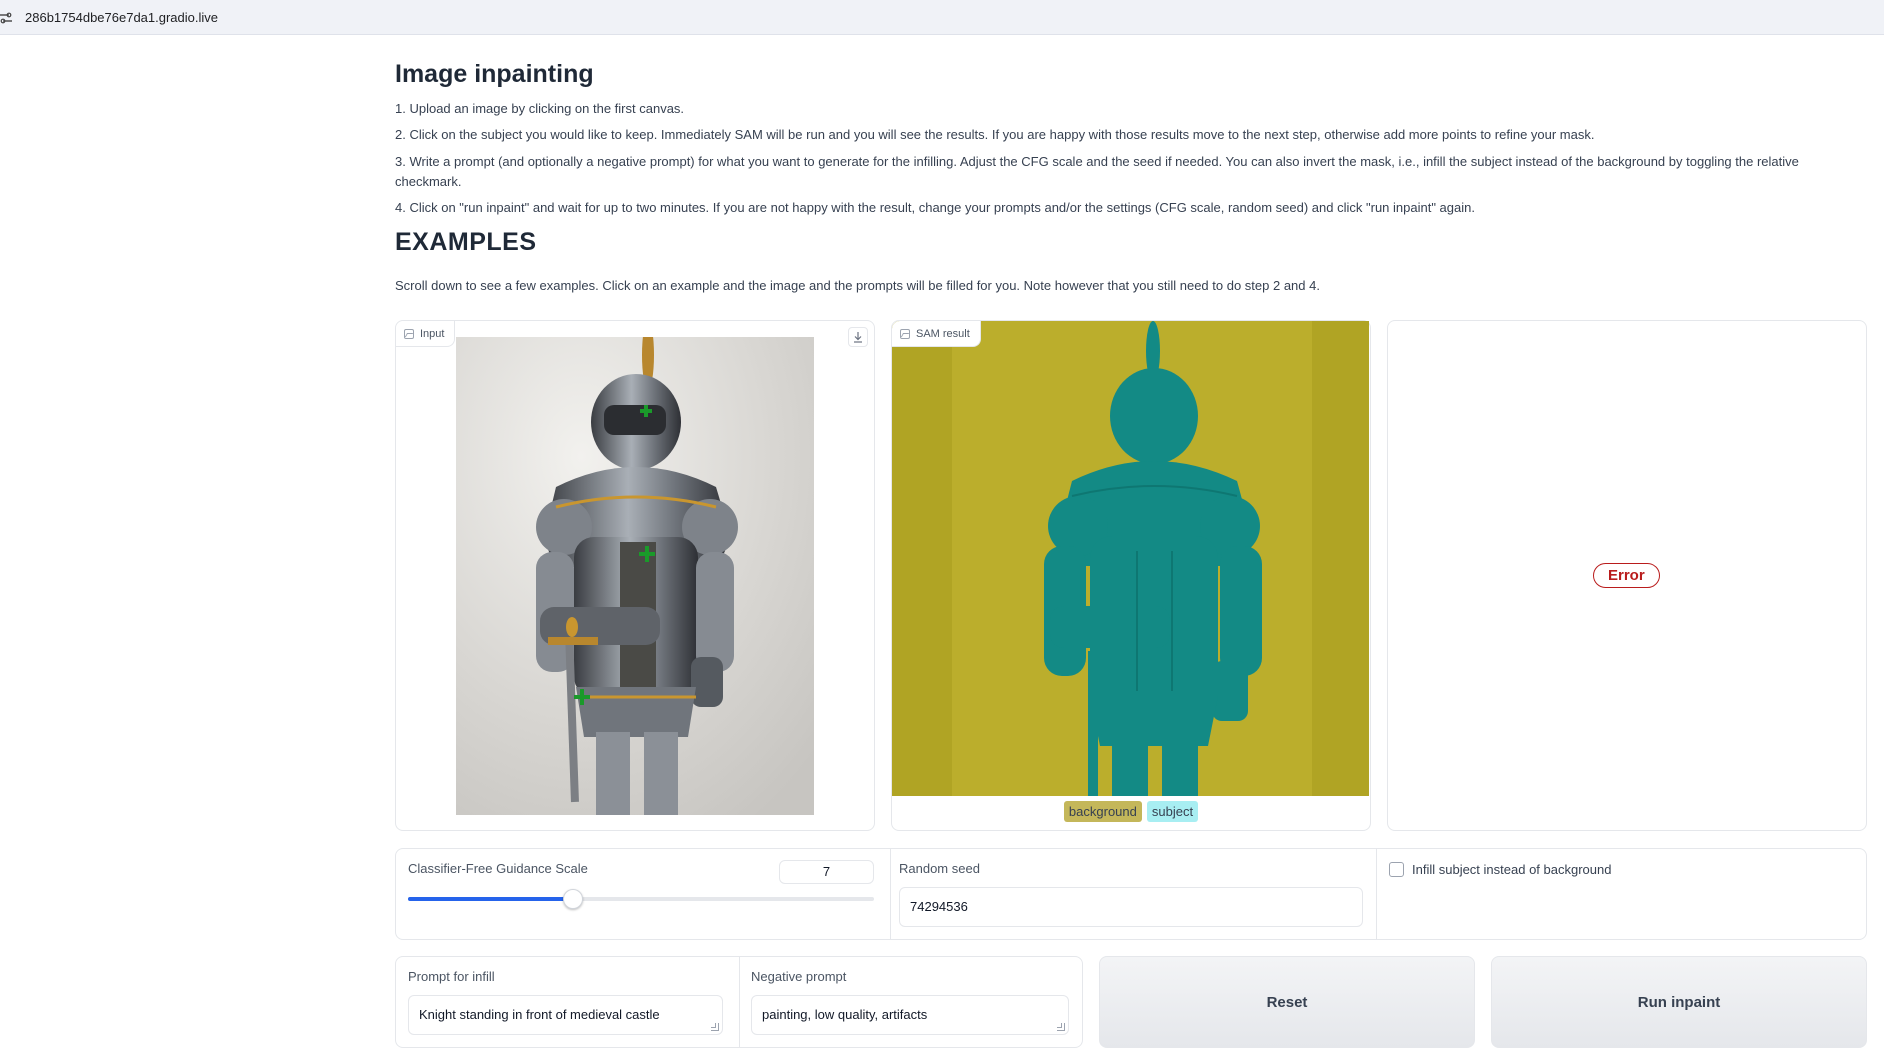 The height and width of the screenshot is (1056, 1884). Describe the element at coordinates (943, 333) in the screenshot. I see `sam-label: SAM result` at that location.